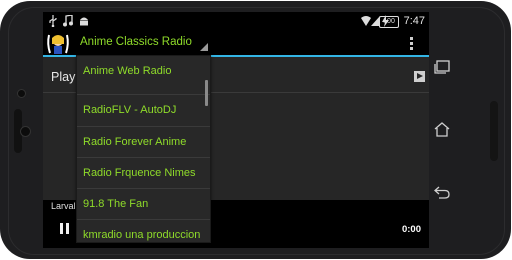 Image resolution: width=512 pixels, height=260 pixels. Describe the element at coordinates (143, 231) in the screenshot. I see `dropdown-item: kmradio una produccion` at that location.